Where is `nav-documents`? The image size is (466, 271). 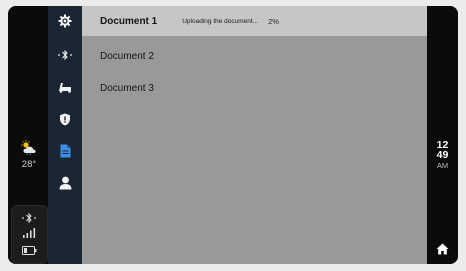 nav-documents is located at coordinates (65, 151).